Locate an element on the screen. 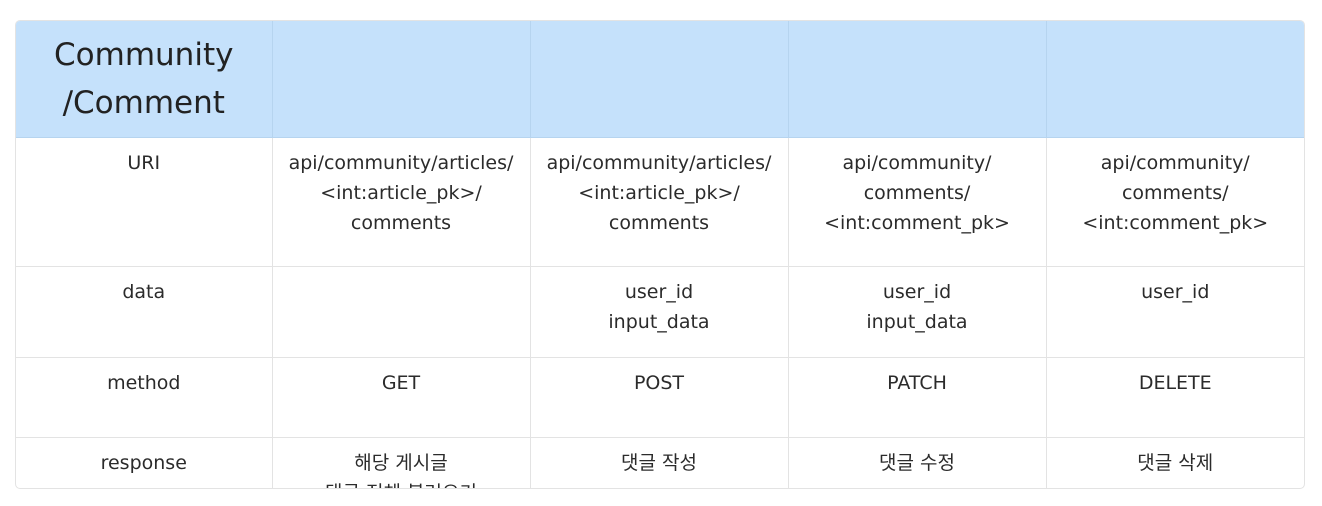 The image size is (1322, 506). row-label: URI is located at coordinates (144, 202).